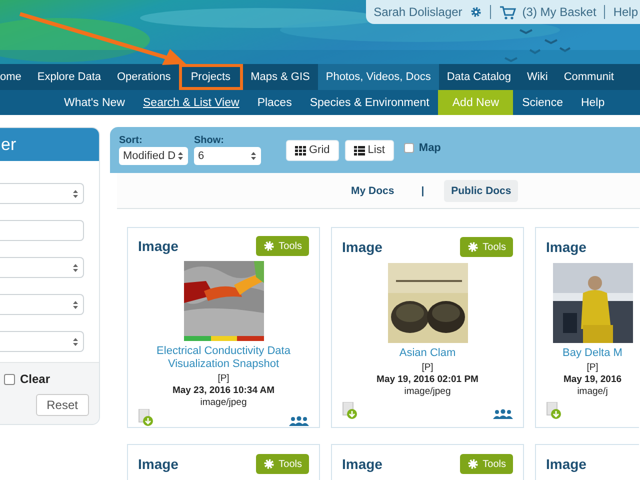  Describe the element at coordinates (625, 12) in the screenshot. I see `help-link: Help` at that location.